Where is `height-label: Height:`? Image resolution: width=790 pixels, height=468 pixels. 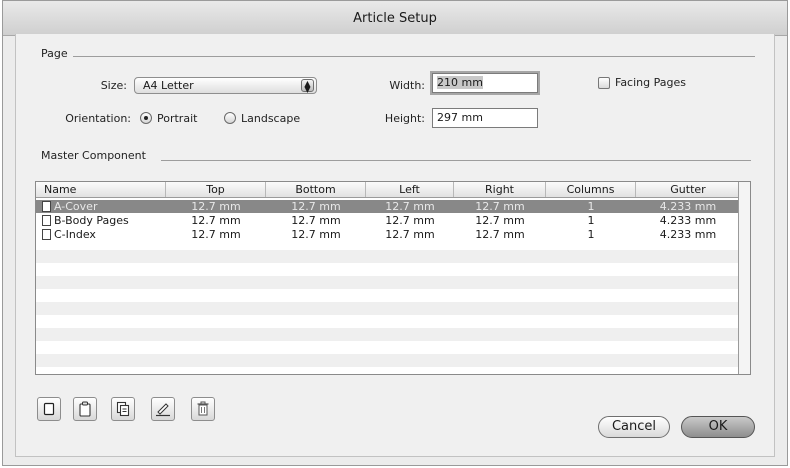 height-label: Height: is located at coordinates (404, 118).